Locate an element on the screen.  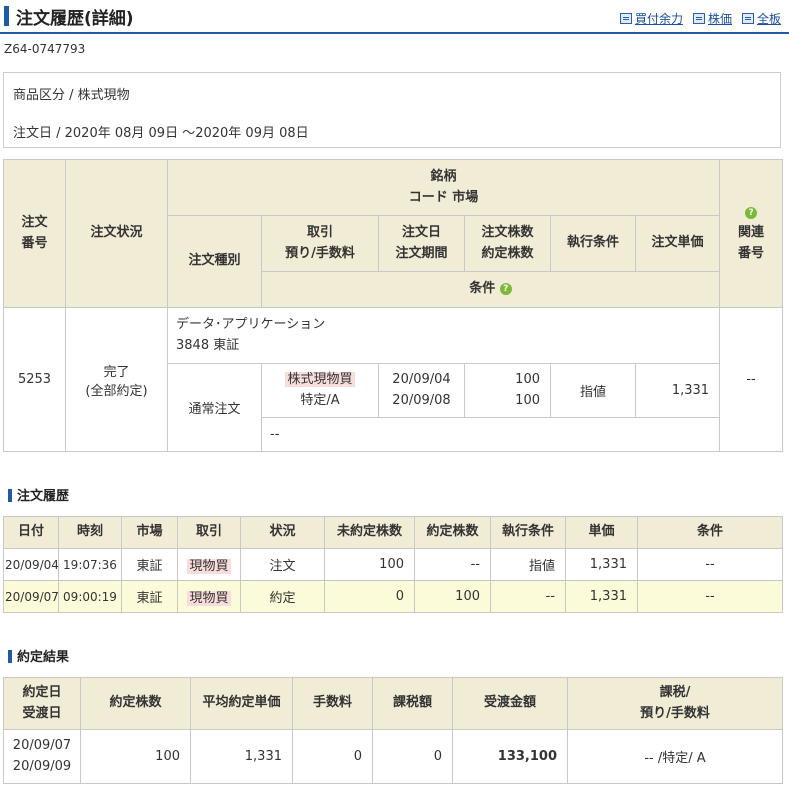
h-fee: 手数料 is located at coordinates (332, 703).